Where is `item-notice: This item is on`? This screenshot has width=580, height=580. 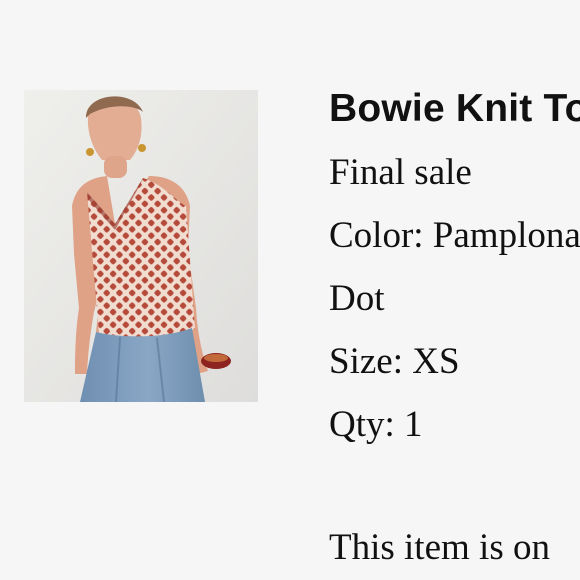
item-notice: This item is on is located at coordinates (439, 547).